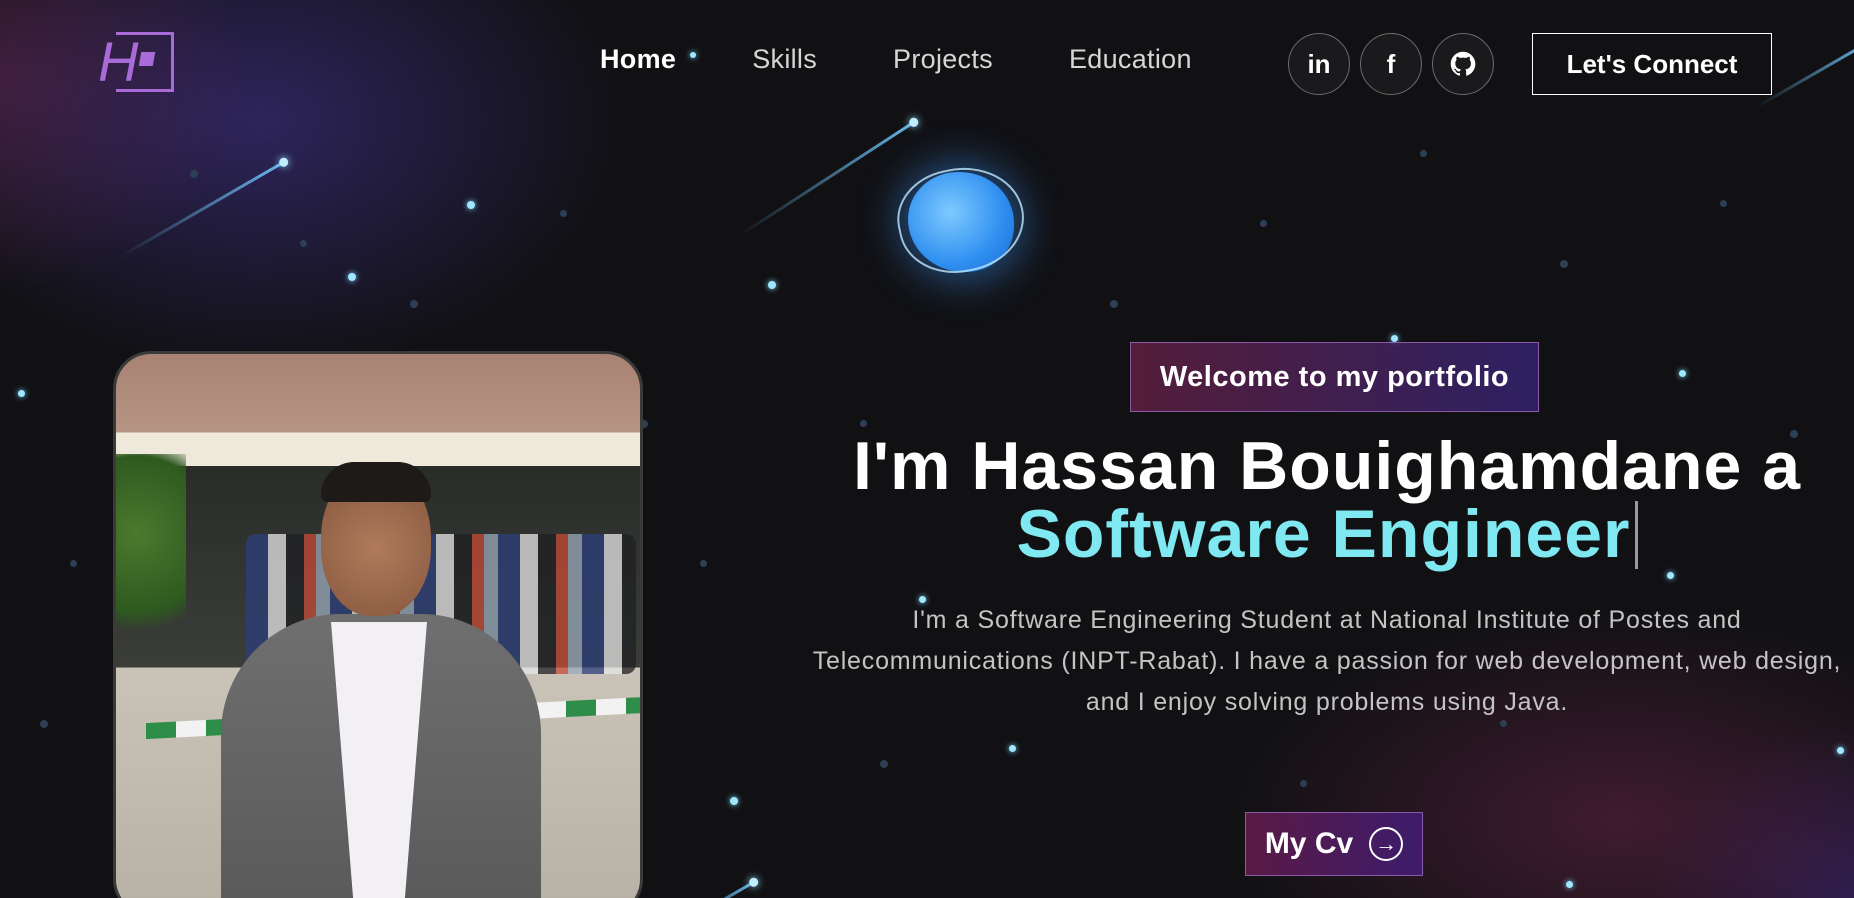 Image resolution: width=1854 pixels, height=898 pixels. What do you see at coordinates (1130, 59) in the screenshot?
I see `nav-link-education: Education` at bounding box center [1130, 59].